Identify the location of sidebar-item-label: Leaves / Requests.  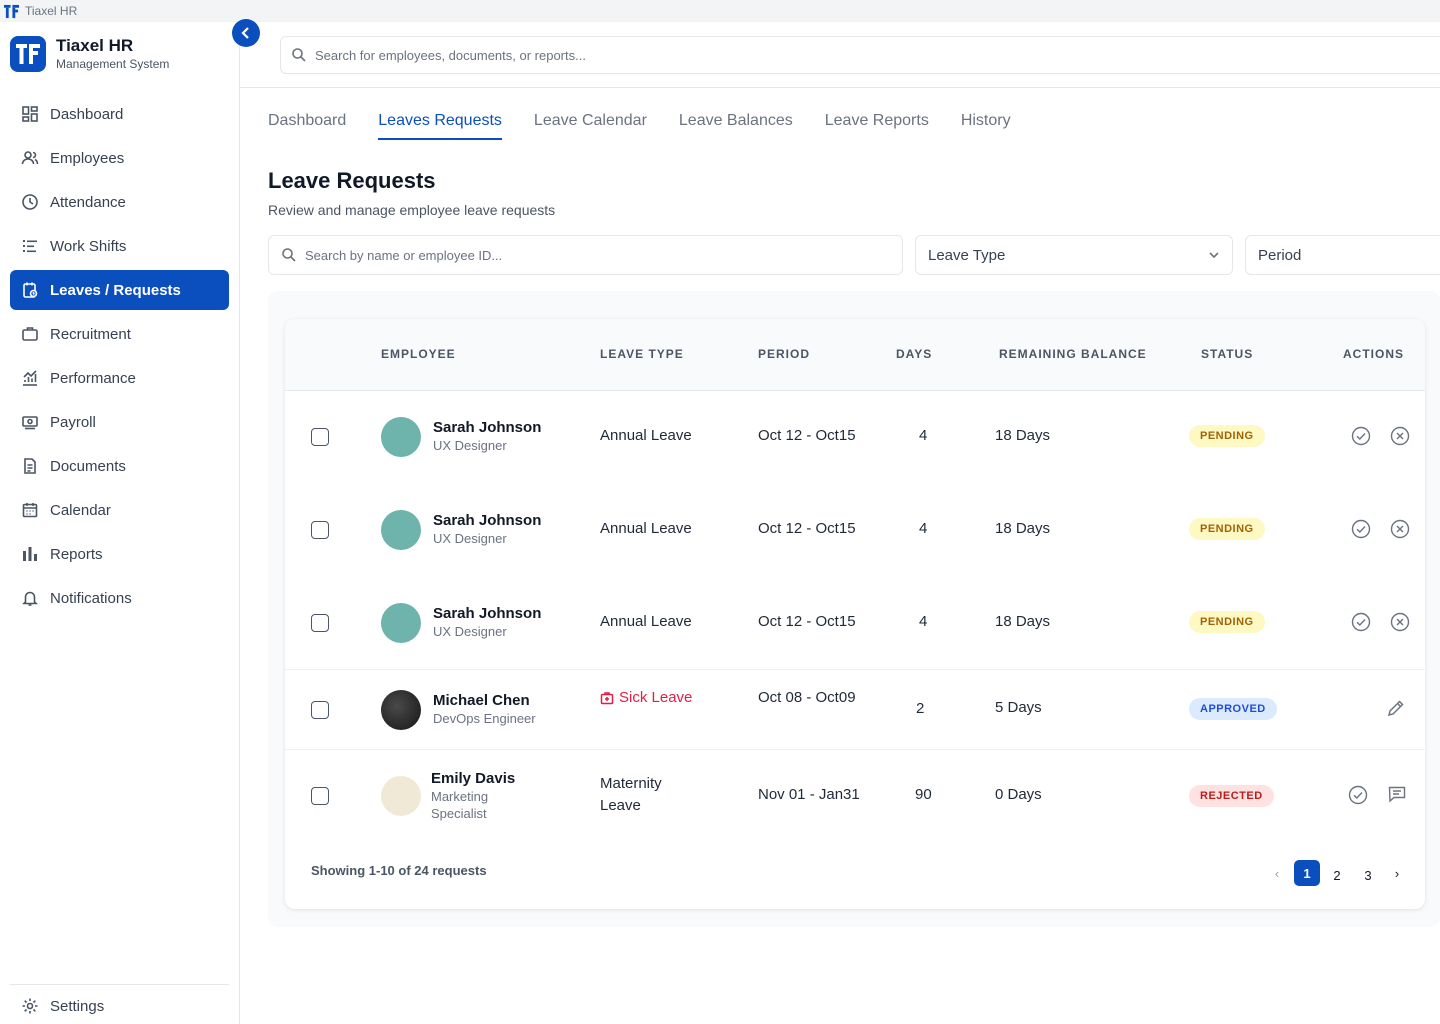
(115, 290).